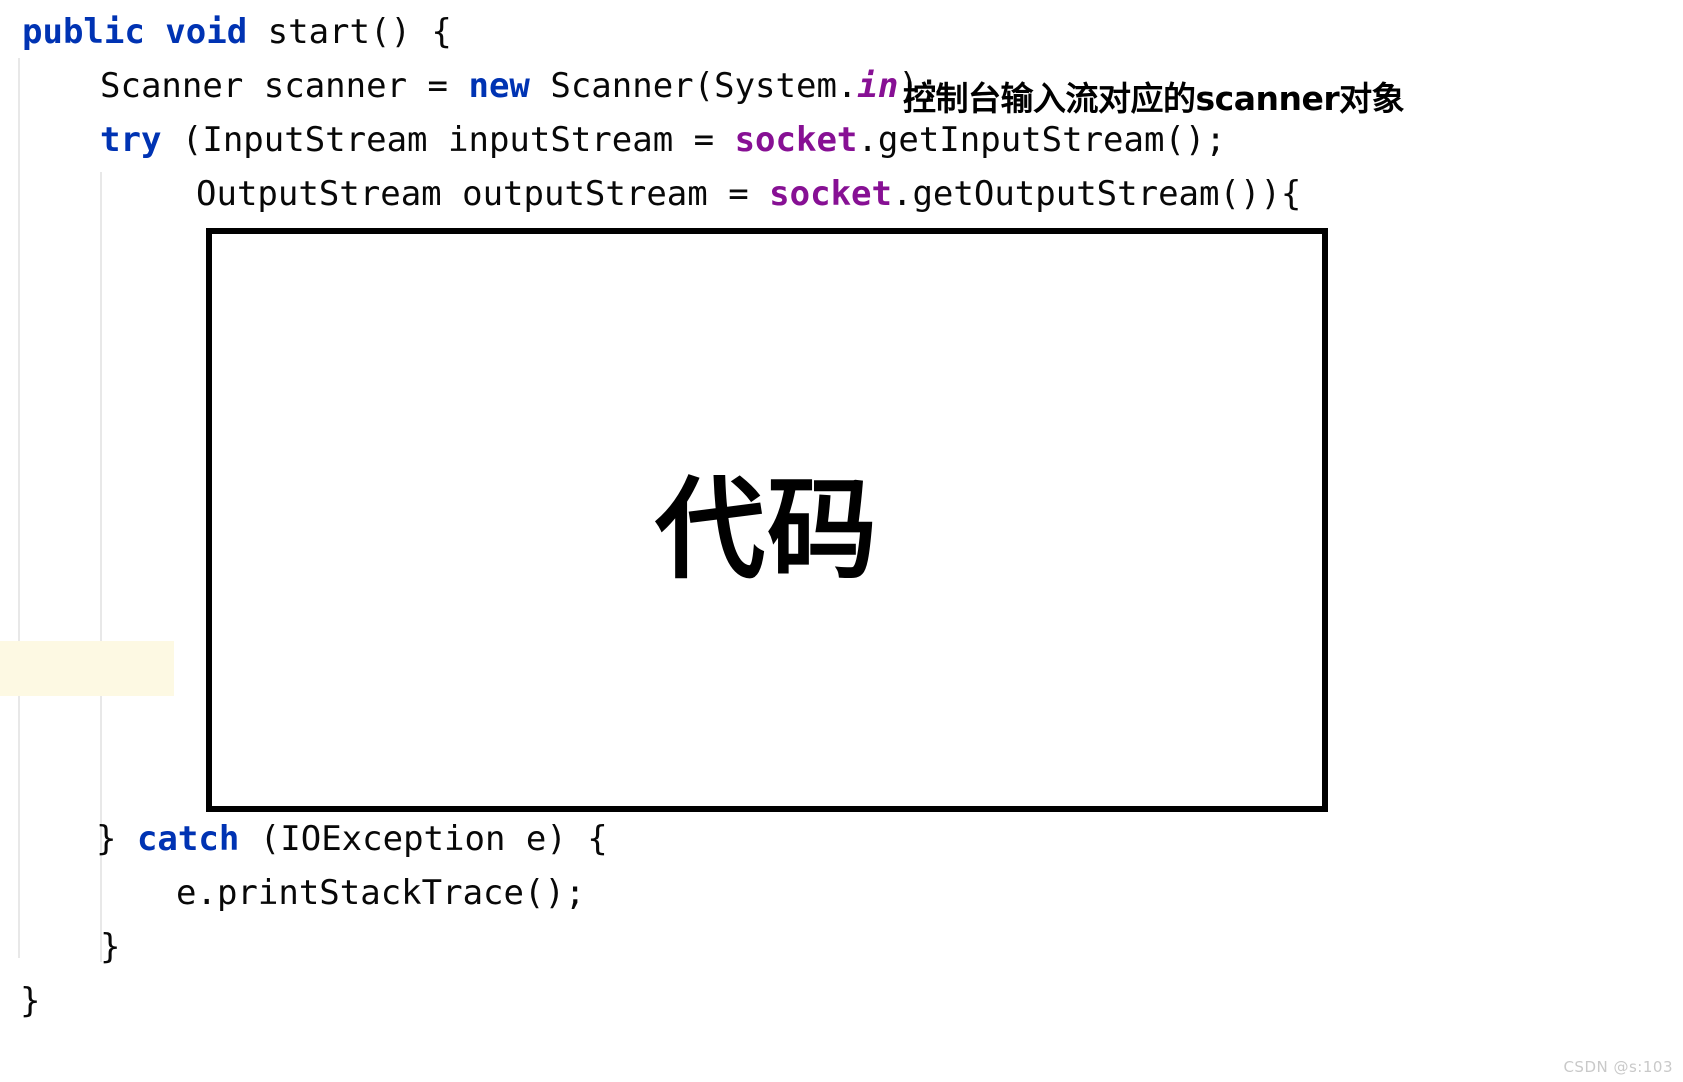 This screenshot has height=1082, width=1683. I want to click on code-token: start() {, so click(349, 32).